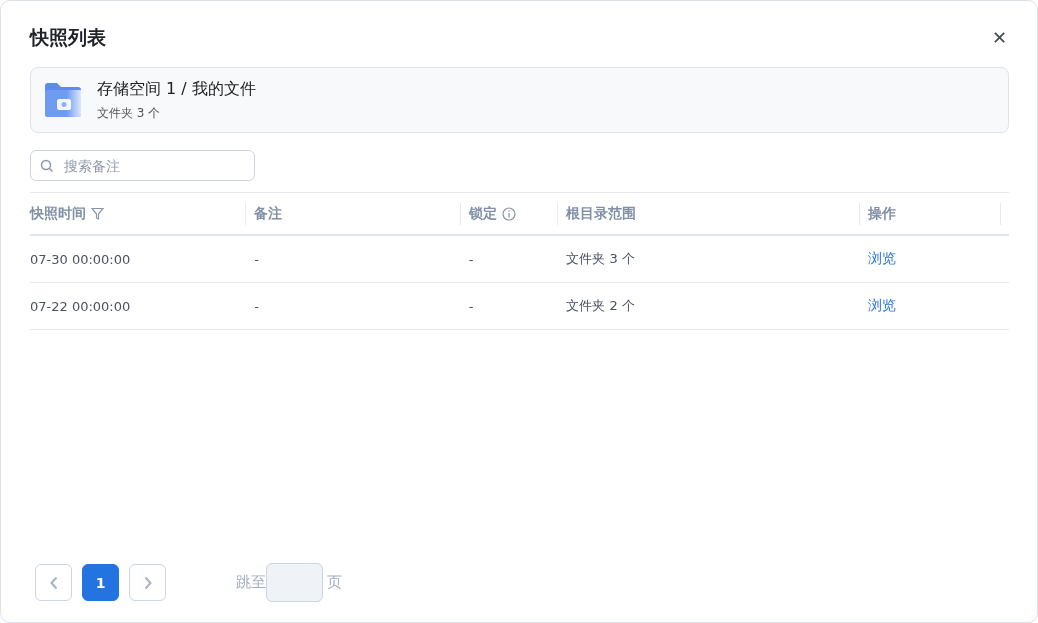 Image resolution: width=1038 pixels, height=623 pixels. I want to click on next-page-button, so click(147, 582).